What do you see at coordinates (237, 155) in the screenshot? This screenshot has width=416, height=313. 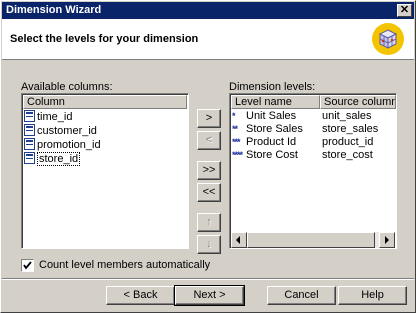 I see `level-depth-icon: ****` at bounding box center [237, 155].